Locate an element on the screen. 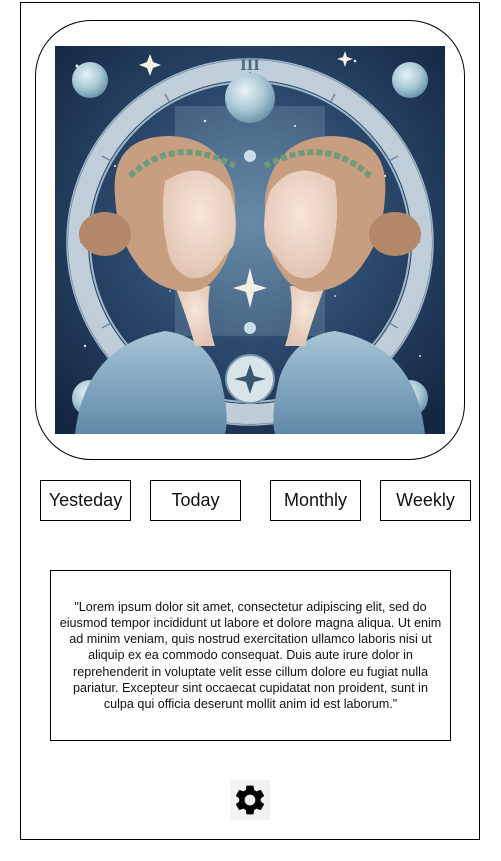 The width and height of the screenshot is (501, 861). tab-today: Today is located at coordinates (195, 500).